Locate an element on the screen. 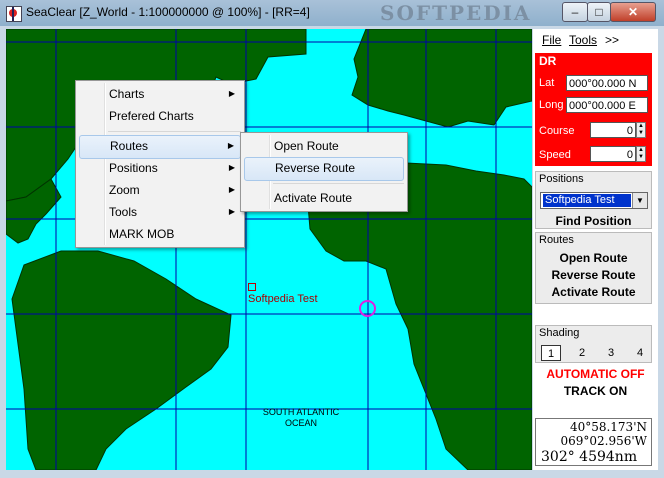 The image size is (664, 478). lat-field: 000°00.000 N is located at coordinates (607, 83).